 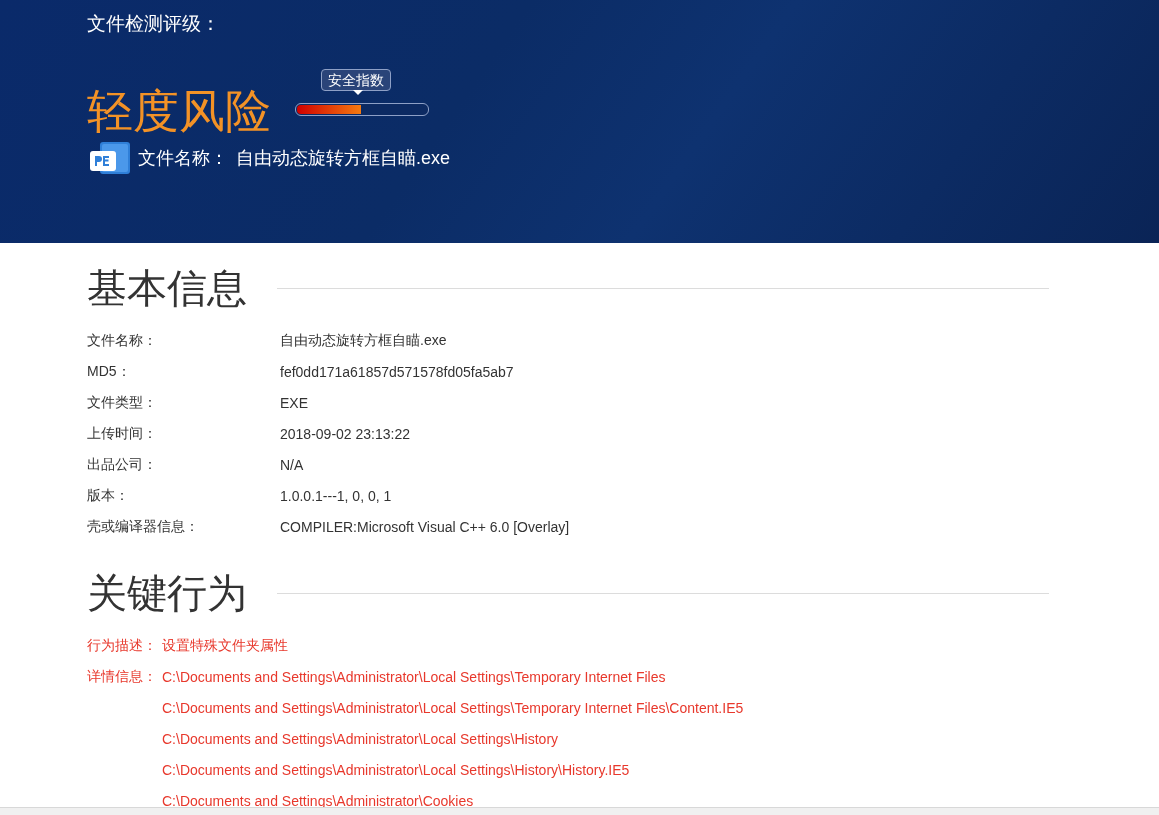 I want to click on info-value: 1.0.0.1---1, 0, 0, 1, so click(x=336, y=495).